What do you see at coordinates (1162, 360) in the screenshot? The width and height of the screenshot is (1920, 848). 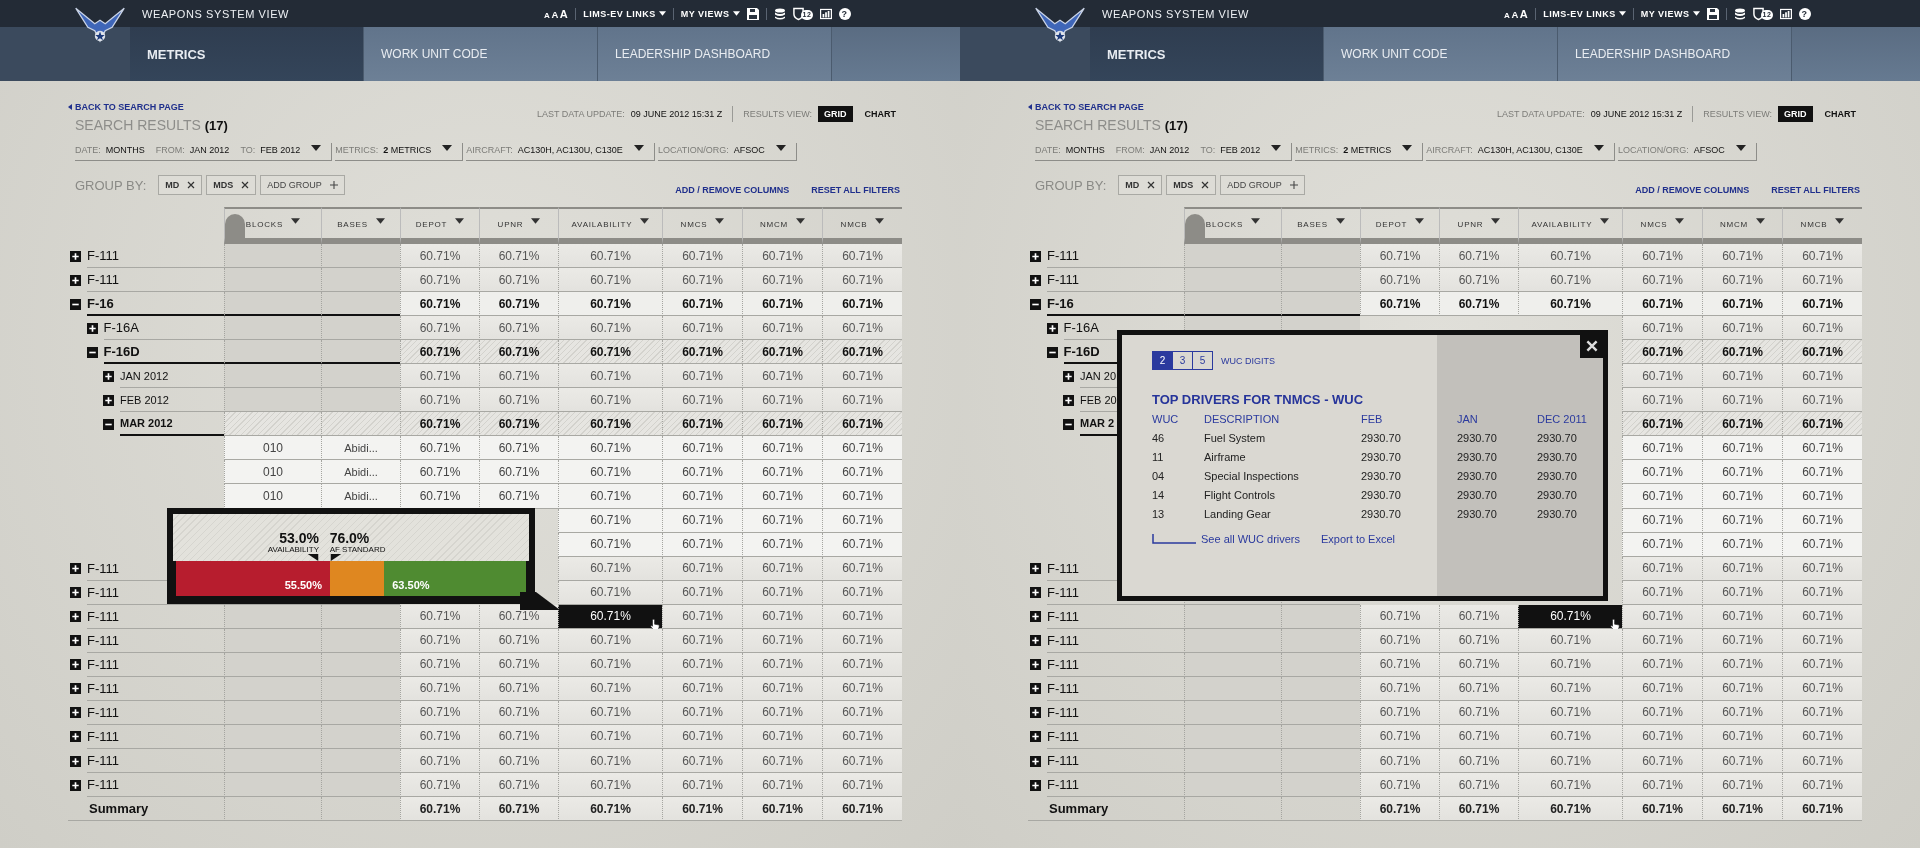 I see `digit-toggle: 2` at bounding box center [1162, 360].